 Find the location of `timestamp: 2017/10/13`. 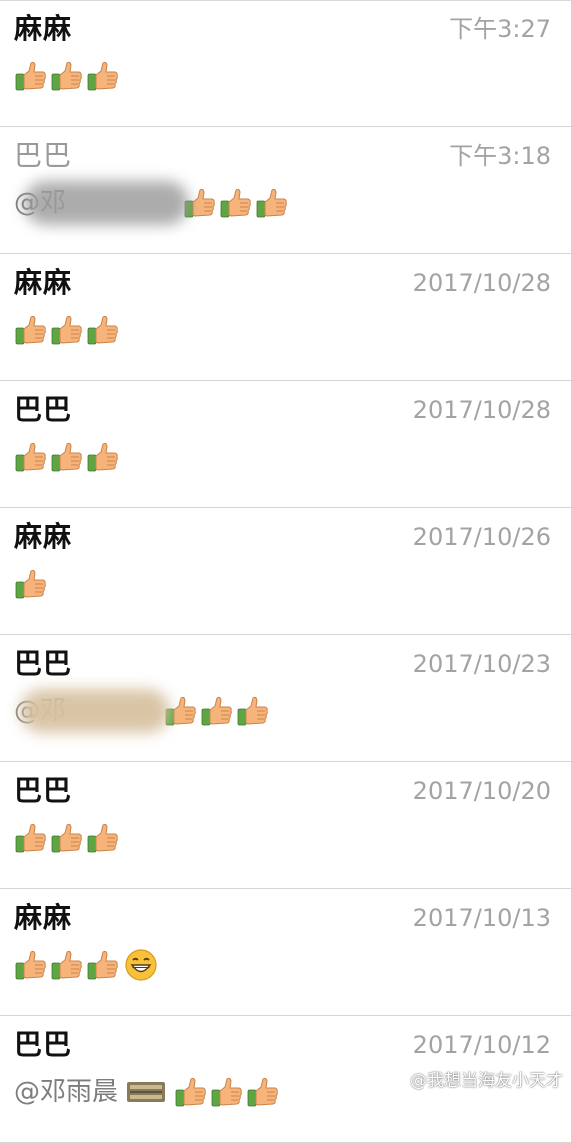

timestamp: 2017/10/13 is located at coordinates (481, 918).